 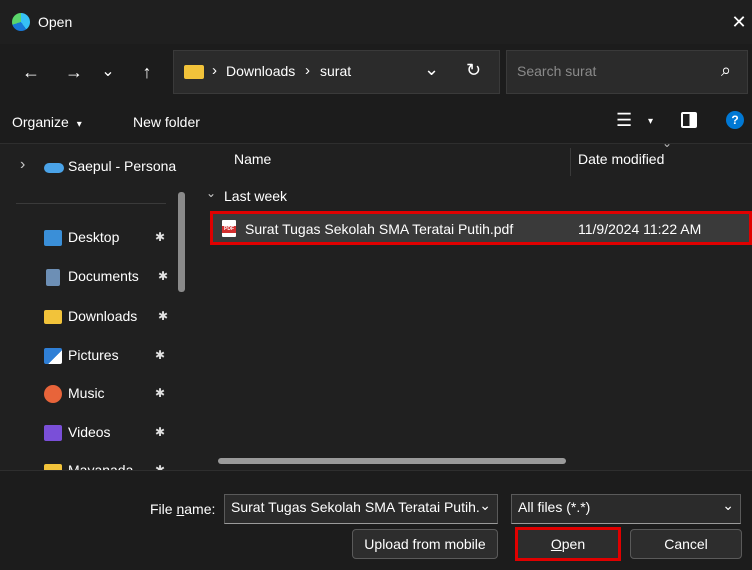 I want to click on sidebar-item-documents: Documents ✱, so click(x=89, y=278).